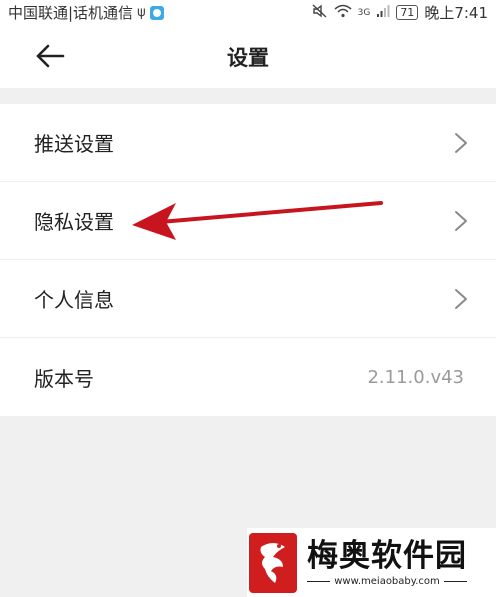 This screenshot has height=597, width=496. I want to click on battery-indicator: 71, so click(407, 12).